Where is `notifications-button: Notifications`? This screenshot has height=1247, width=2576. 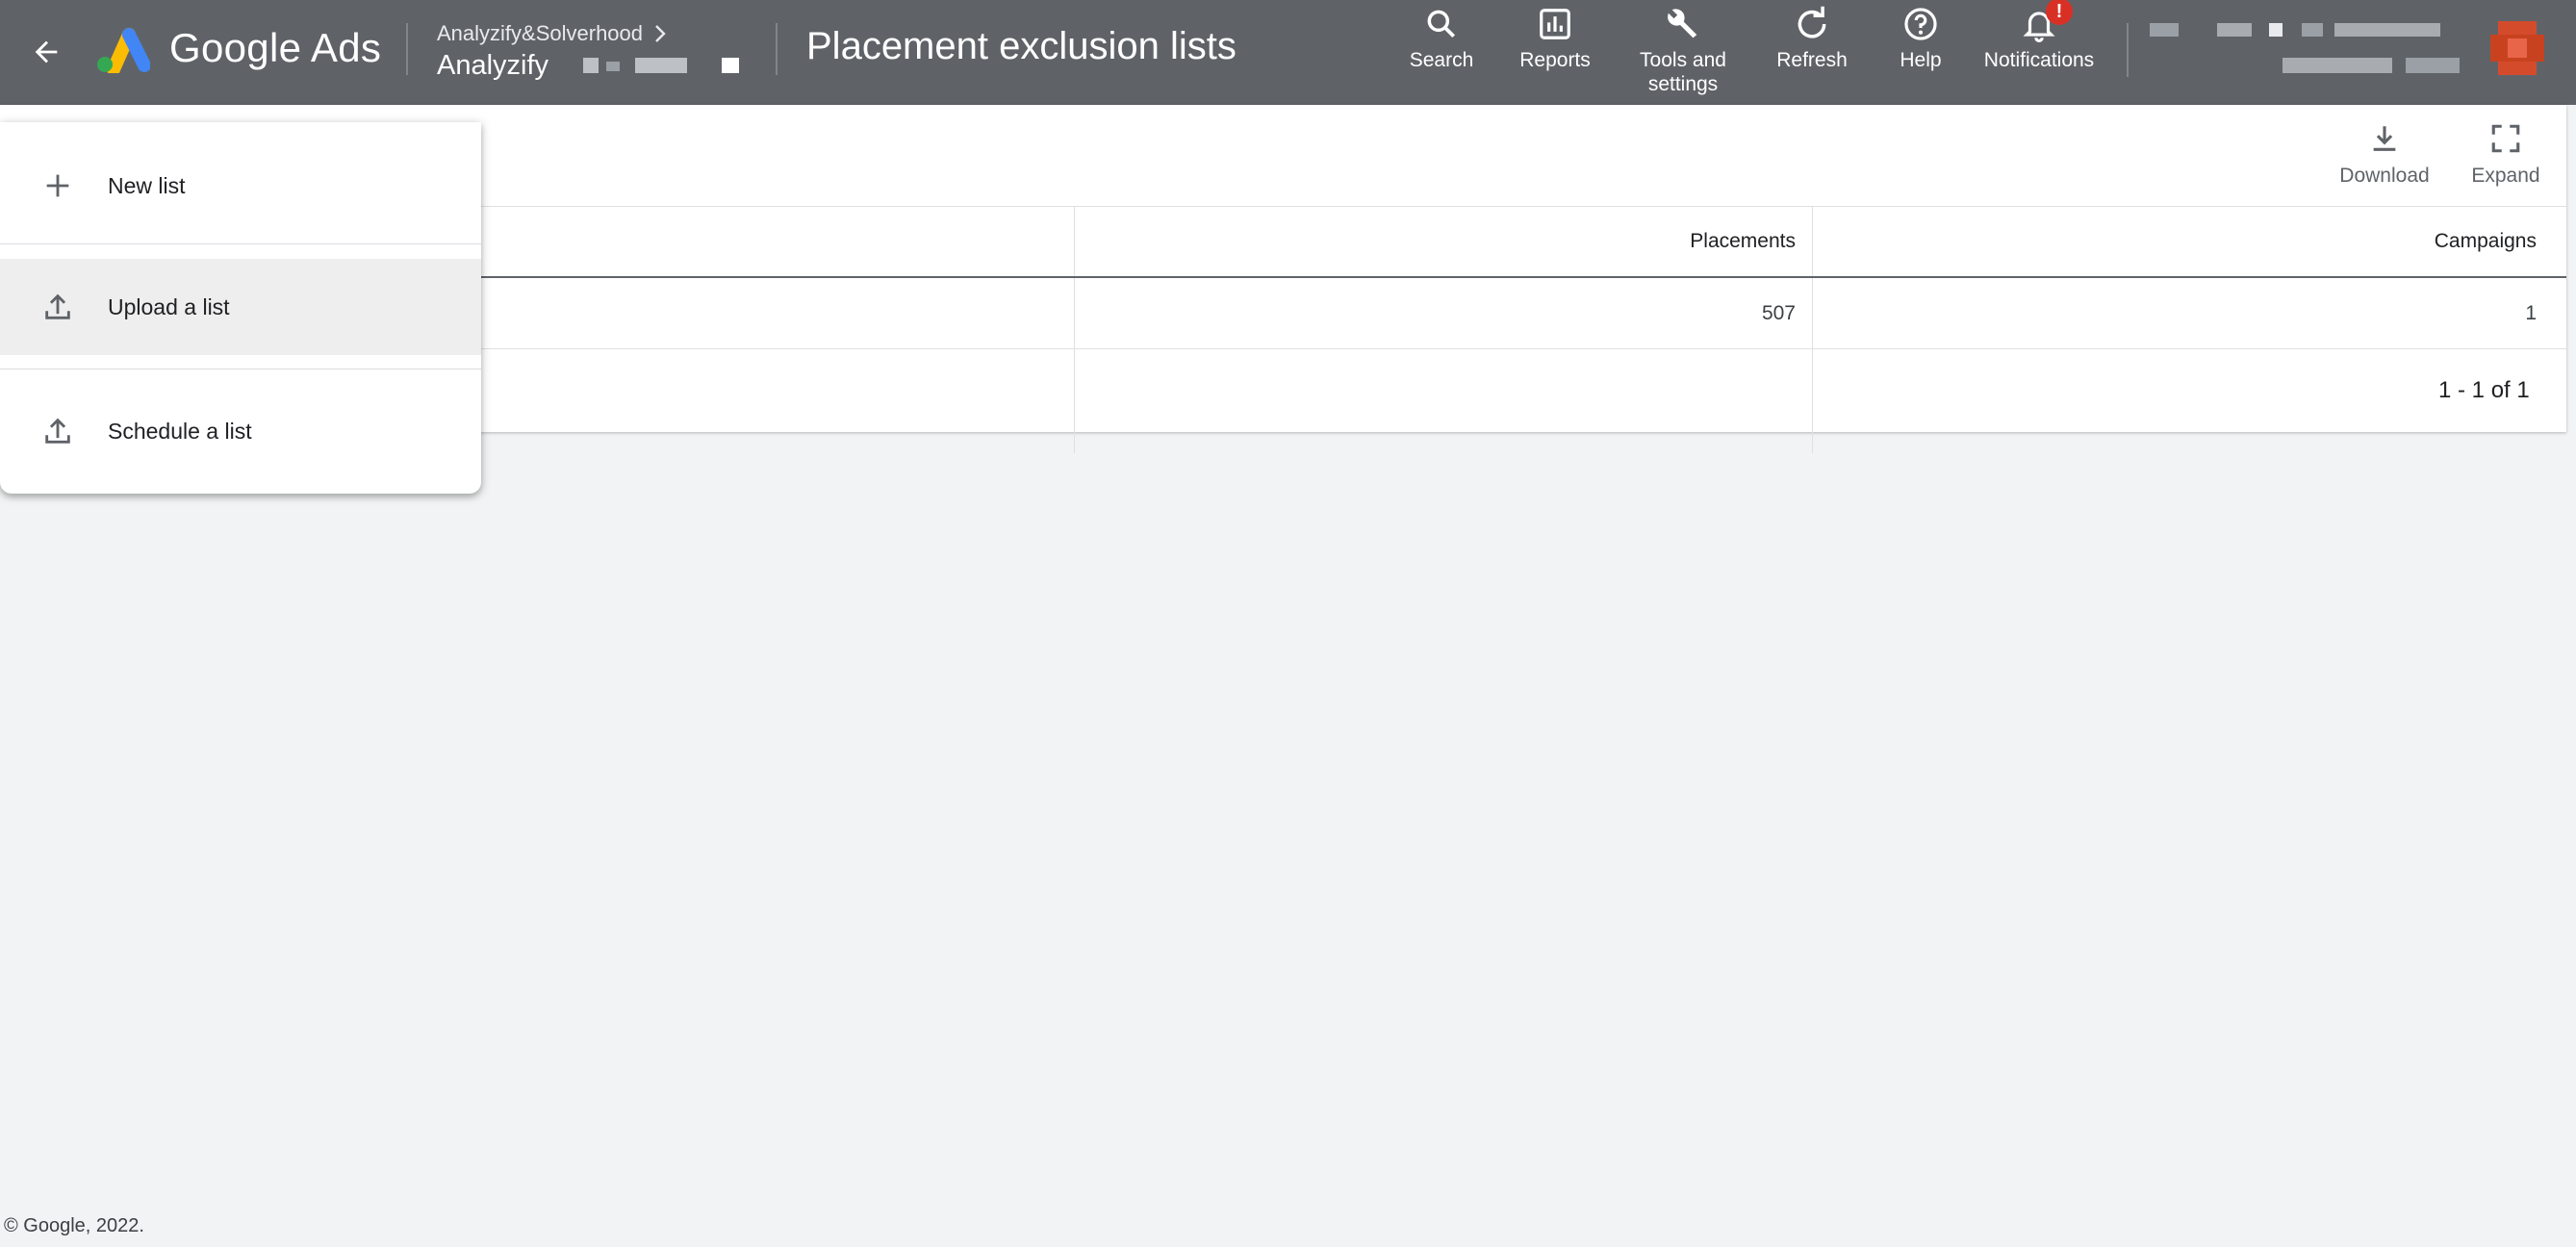
notifications-button: Notifications is located at coordinates (2039, 39).